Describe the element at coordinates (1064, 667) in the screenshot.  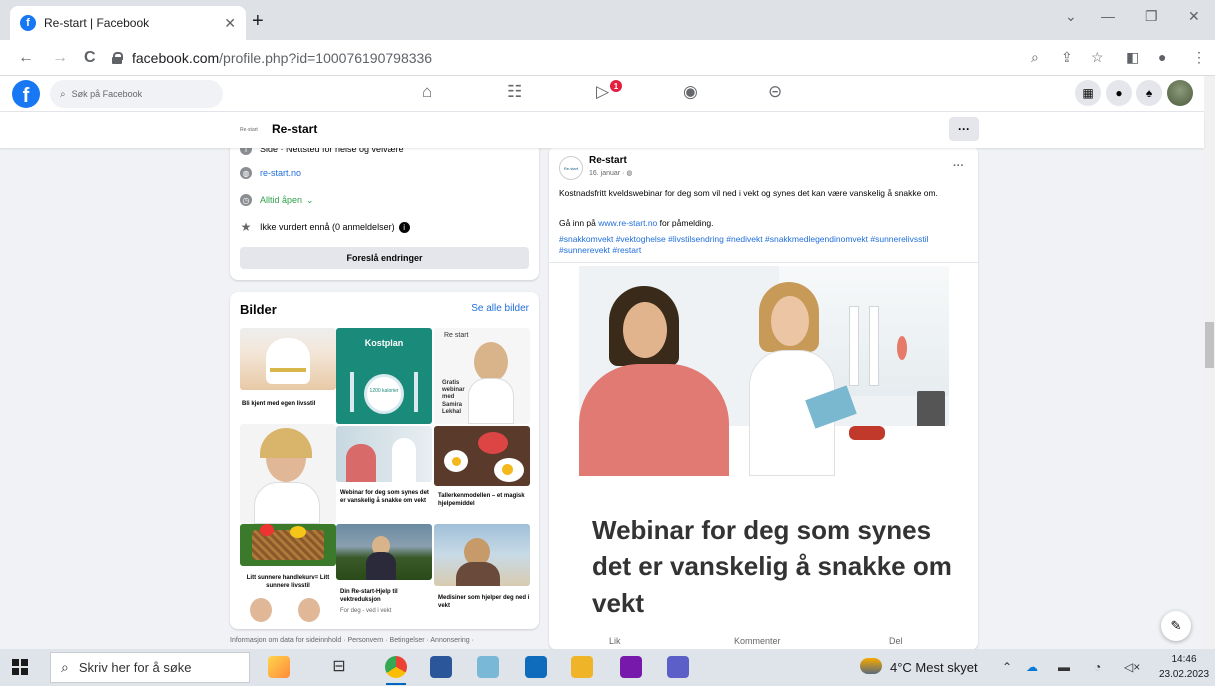
I see `battery-icon: ▬` at that location.